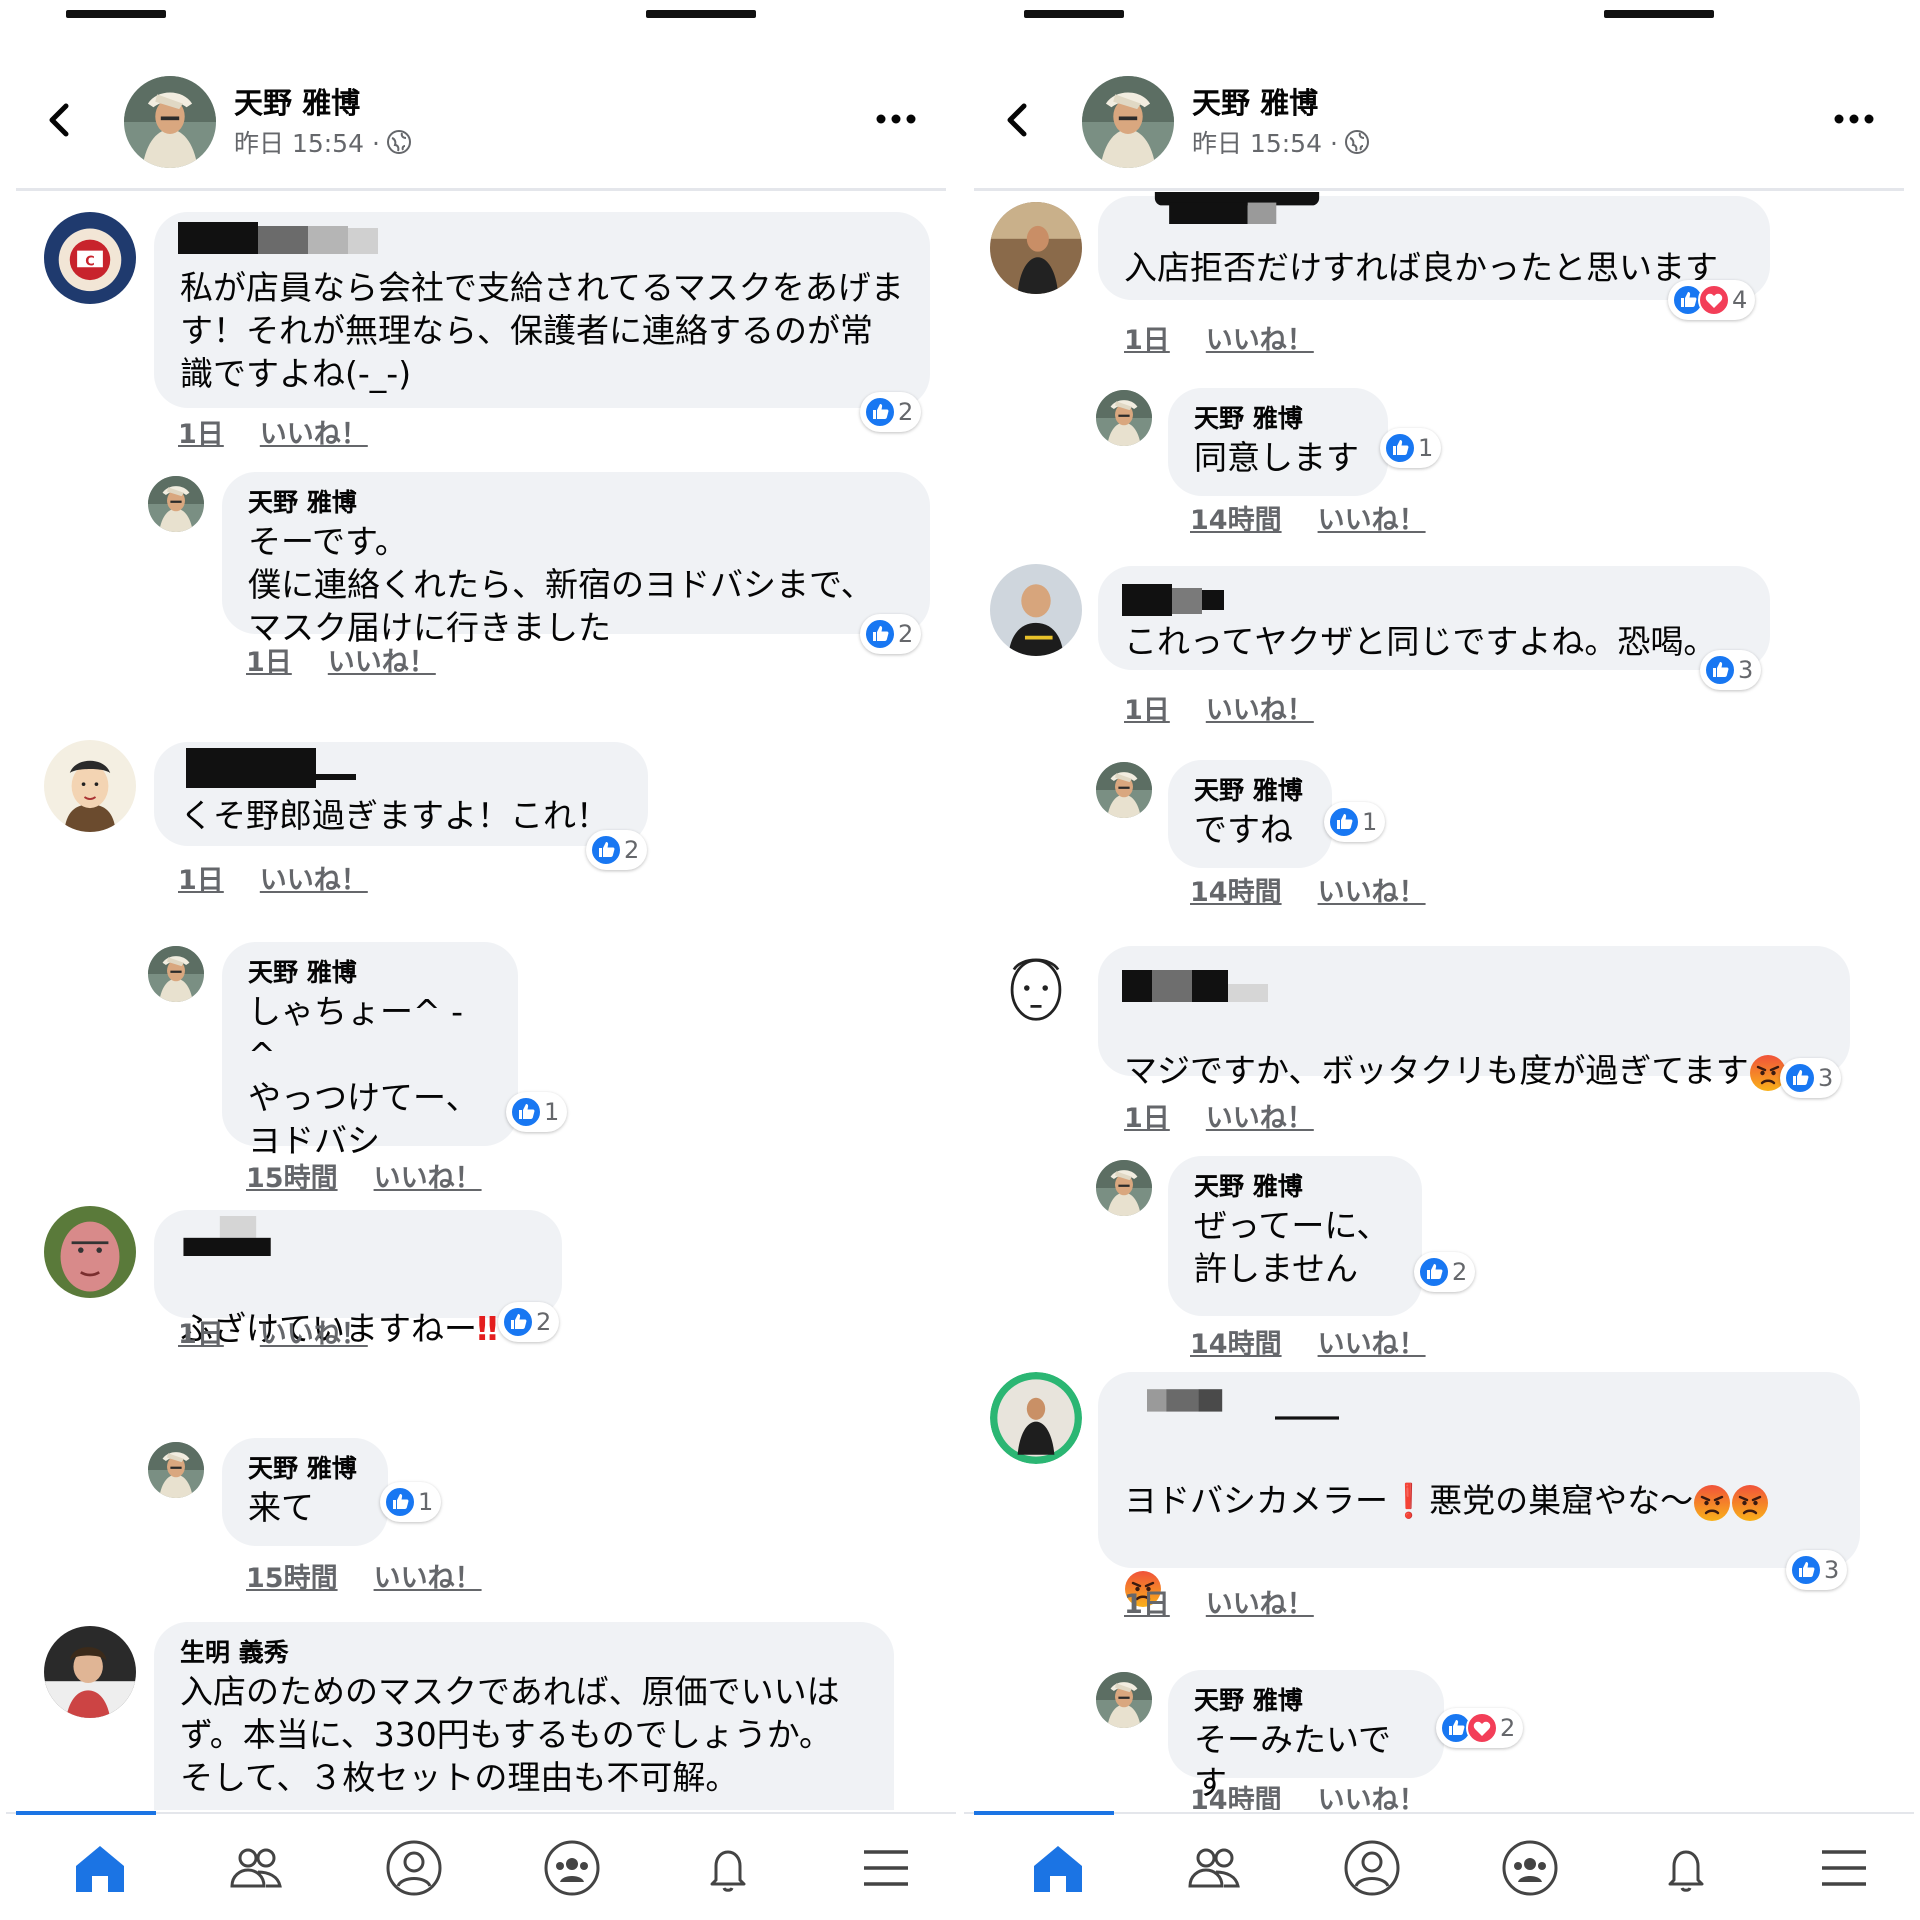 The width and height of the screenshot is (1920, 1920). I want to click on redacted-name, so click(1173, 600).